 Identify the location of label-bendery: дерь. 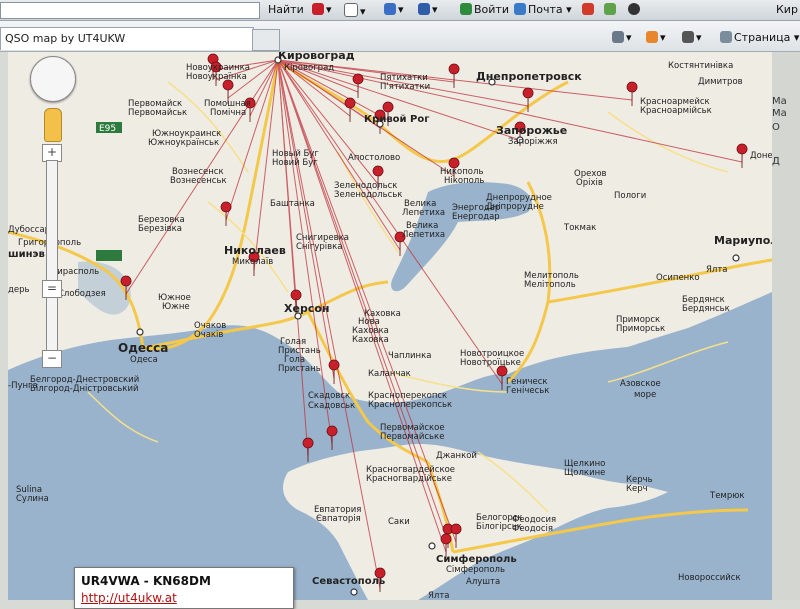
(19, 290).